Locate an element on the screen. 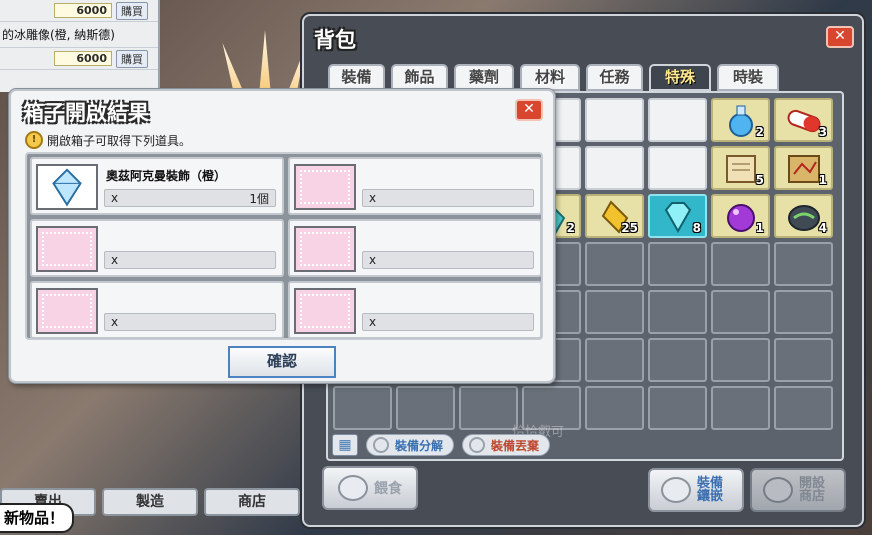  backpack-title: 背包 is located at coordinates (335, 40).